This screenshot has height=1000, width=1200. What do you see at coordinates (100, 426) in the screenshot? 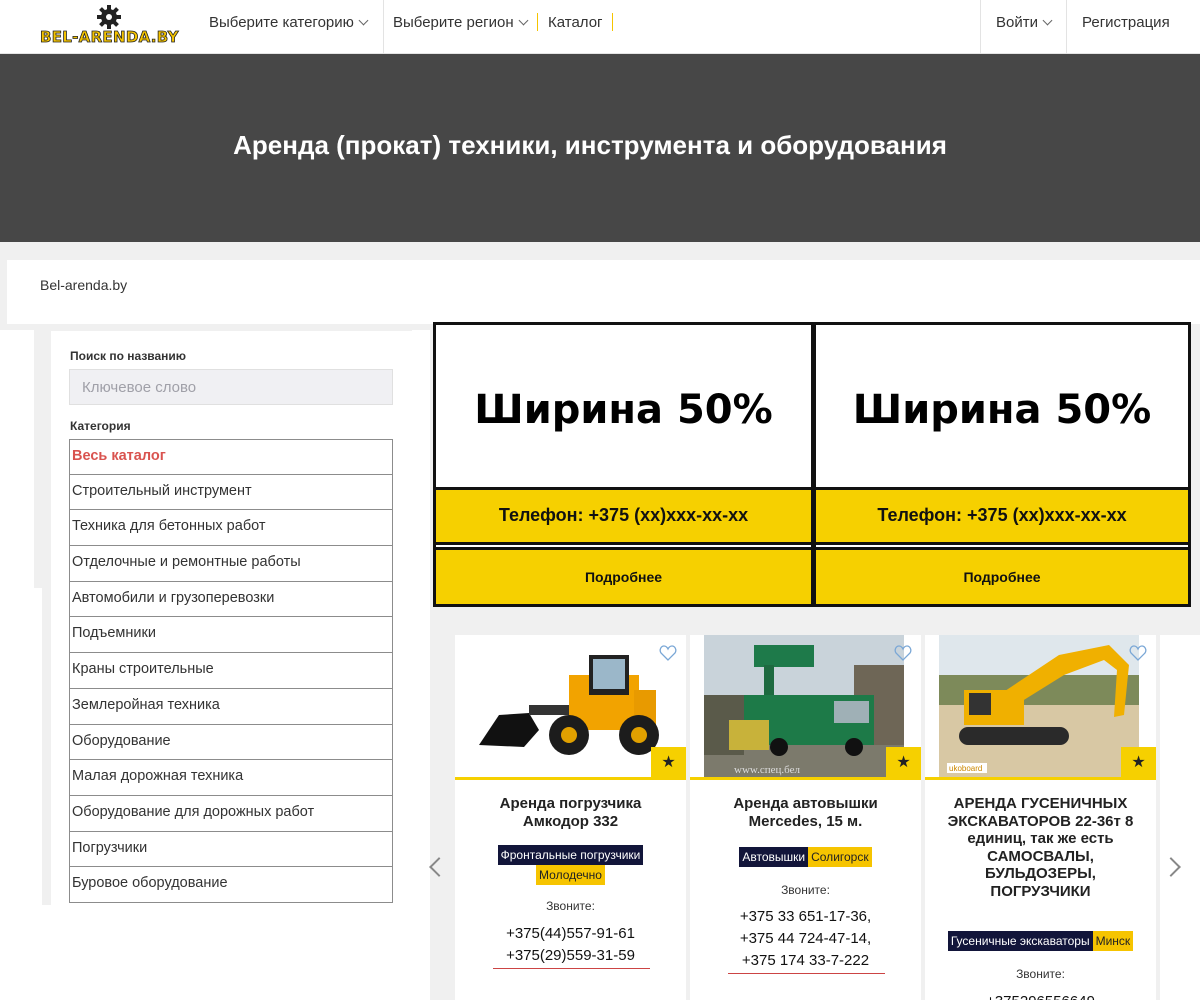
I see `category-label: Категория` at bounding box center [100, 426].